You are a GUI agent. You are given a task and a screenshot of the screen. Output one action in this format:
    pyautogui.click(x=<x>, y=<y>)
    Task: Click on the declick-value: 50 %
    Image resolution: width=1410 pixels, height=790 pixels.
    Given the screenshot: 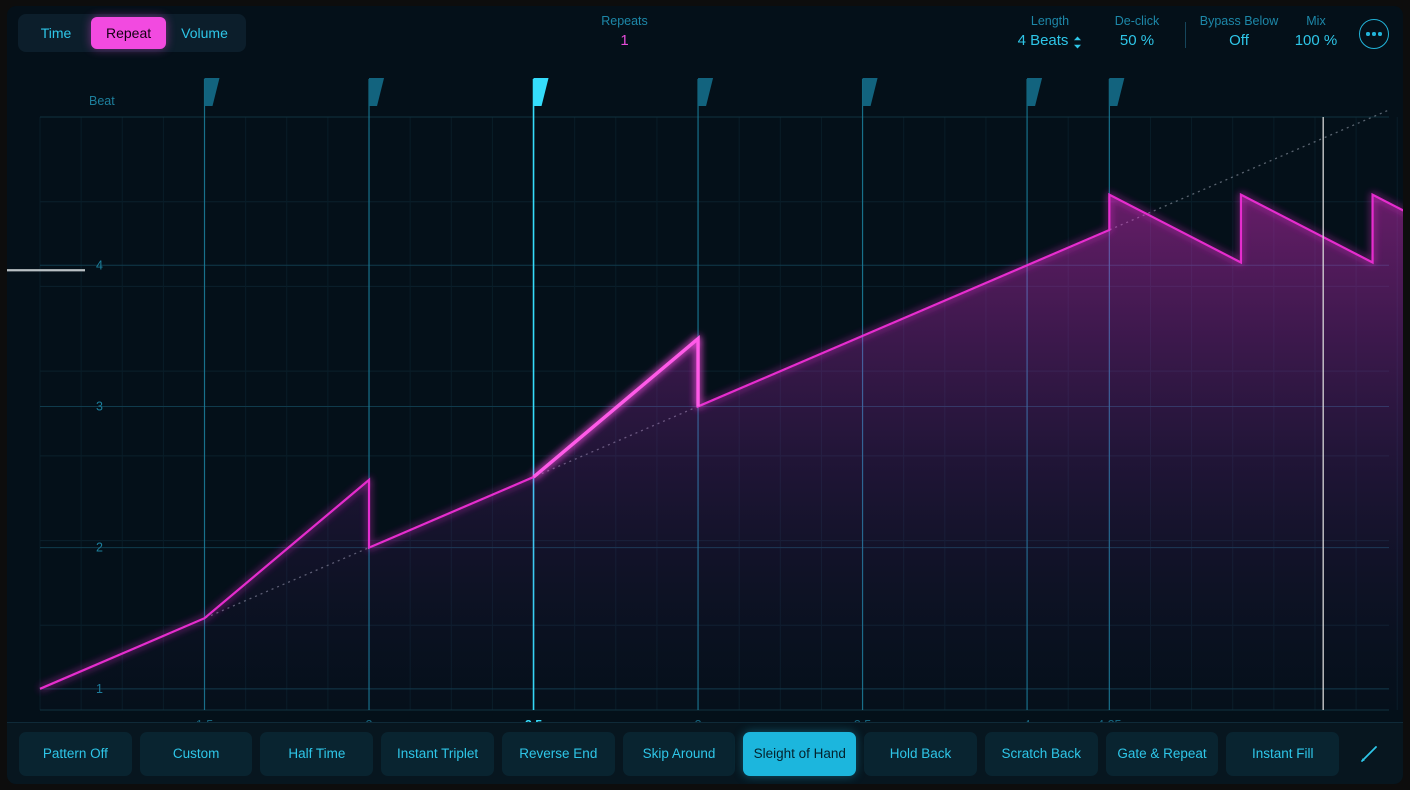 What is the action you would take?
    pyautogui.click(x=1137, y=41)
    